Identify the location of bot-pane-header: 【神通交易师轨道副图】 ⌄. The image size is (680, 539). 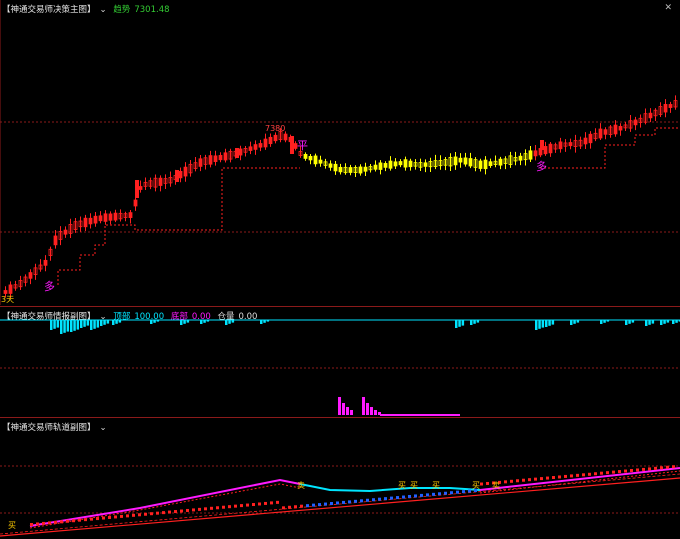
(56, 427).